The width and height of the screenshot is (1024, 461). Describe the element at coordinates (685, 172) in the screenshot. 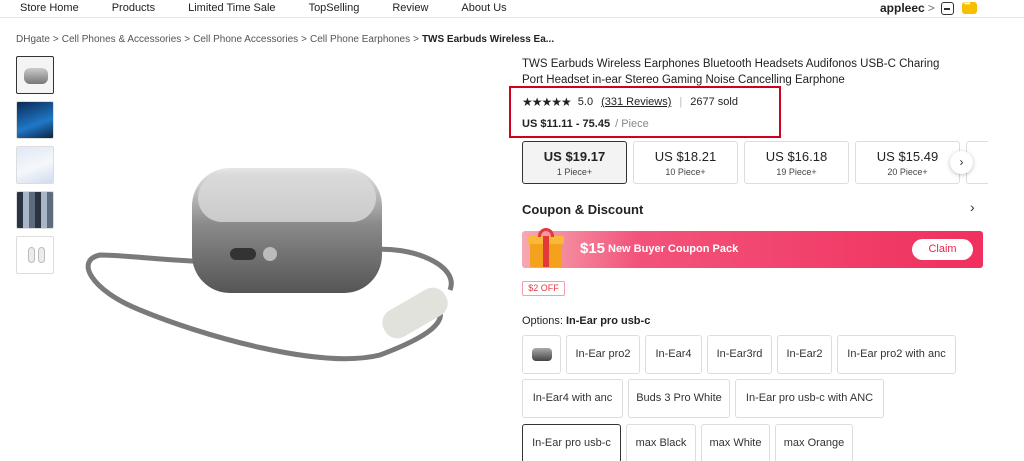

I see `tier-quantity: 10 Piece+` at that location.